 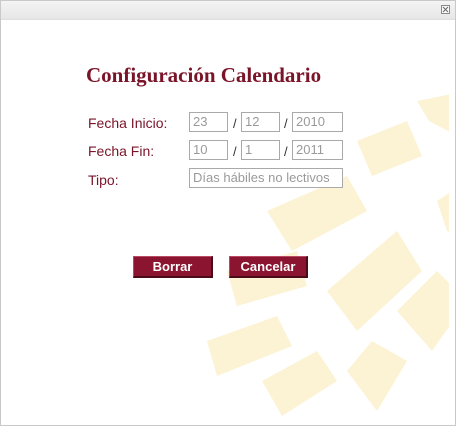 What do you see at coordinates (228, 10) in the screenshot?
I see `dialog-titlebar` at bounding box center [228, 10].